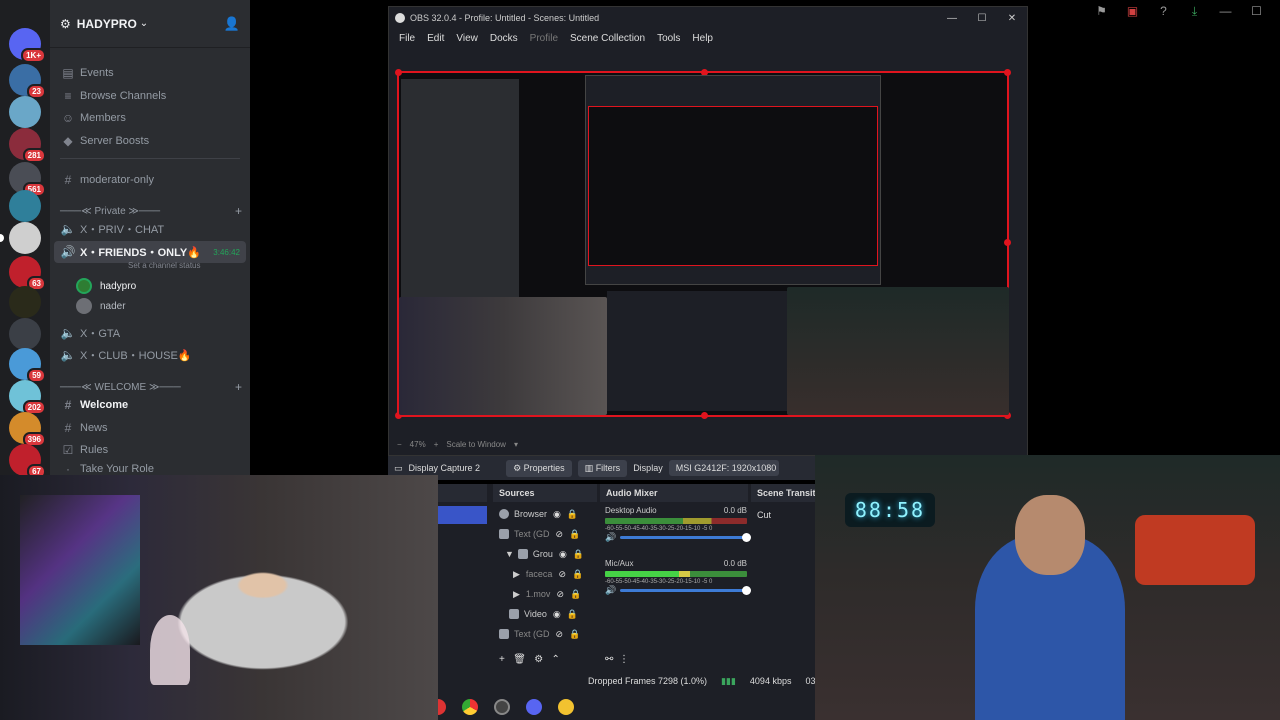 This screenshot has height=720, width=1280. What do you see at coordinates (547, 594) in the screenshot?
I see `source-item: ▶ 1.mov ⊘ 🔒` at bounding box center [547, 594].